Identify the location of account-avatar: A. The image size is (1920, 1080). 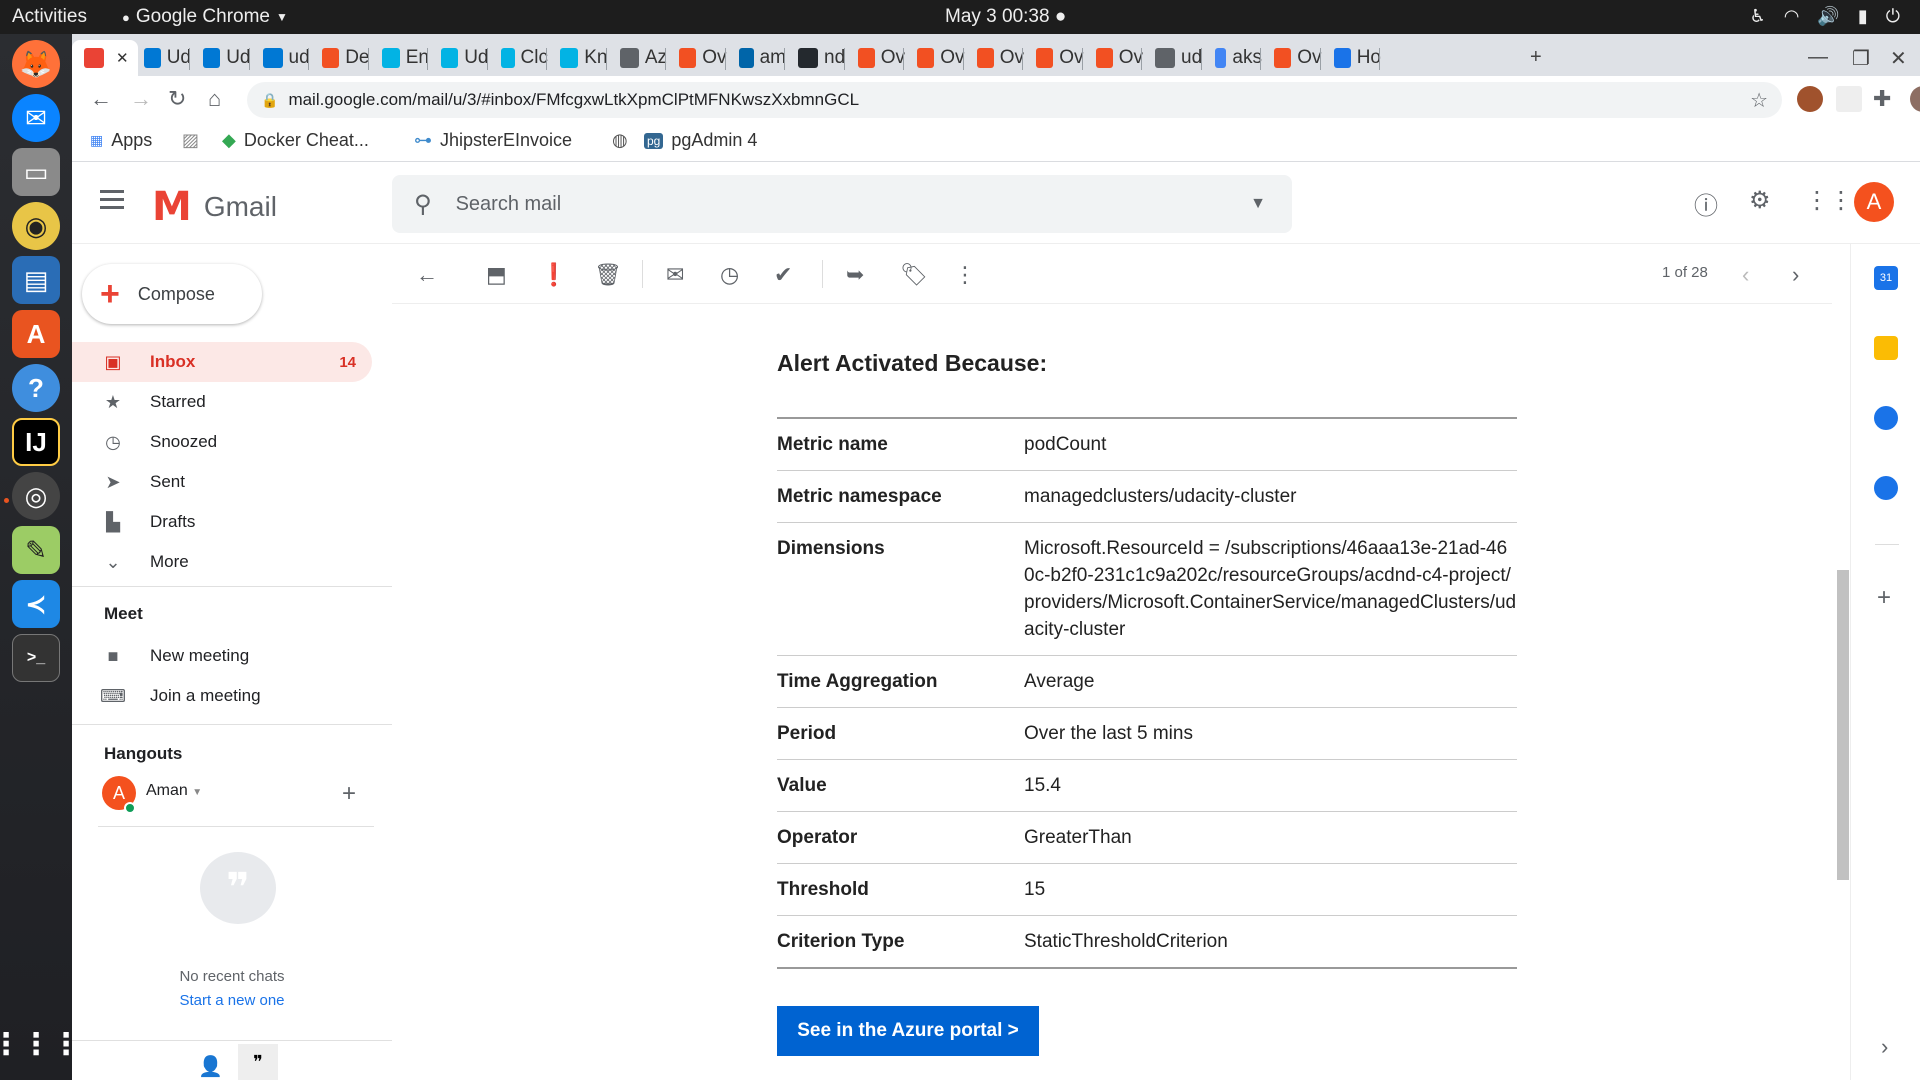
(1874, 202).